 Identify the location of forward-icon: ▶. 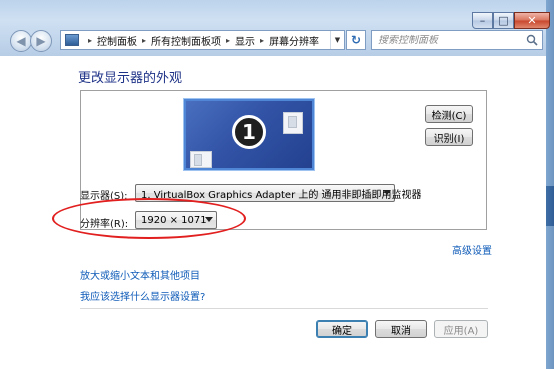
(41, 41).